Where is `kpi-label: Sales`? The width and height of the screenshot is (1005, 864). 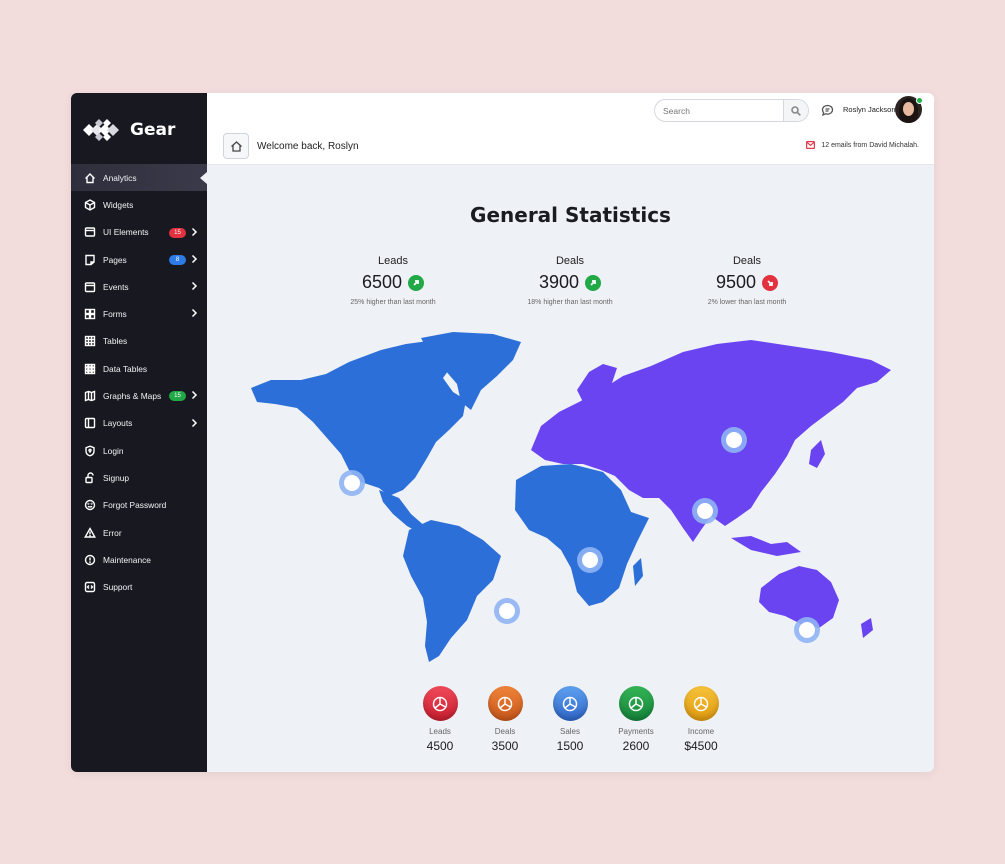
kpi-label: Sales is located at coordinates (569, 731).